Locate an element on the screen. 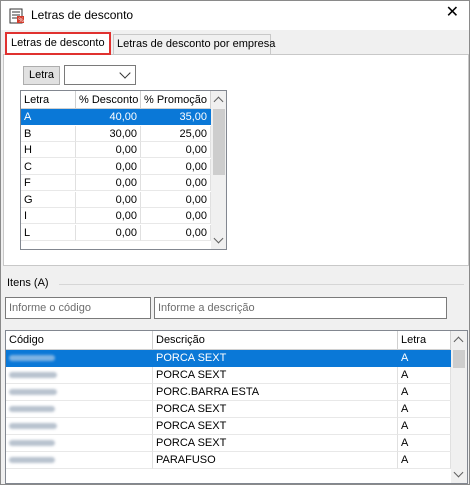  table-row: F 0,00 0,00 is located at coordinates (116, 183).